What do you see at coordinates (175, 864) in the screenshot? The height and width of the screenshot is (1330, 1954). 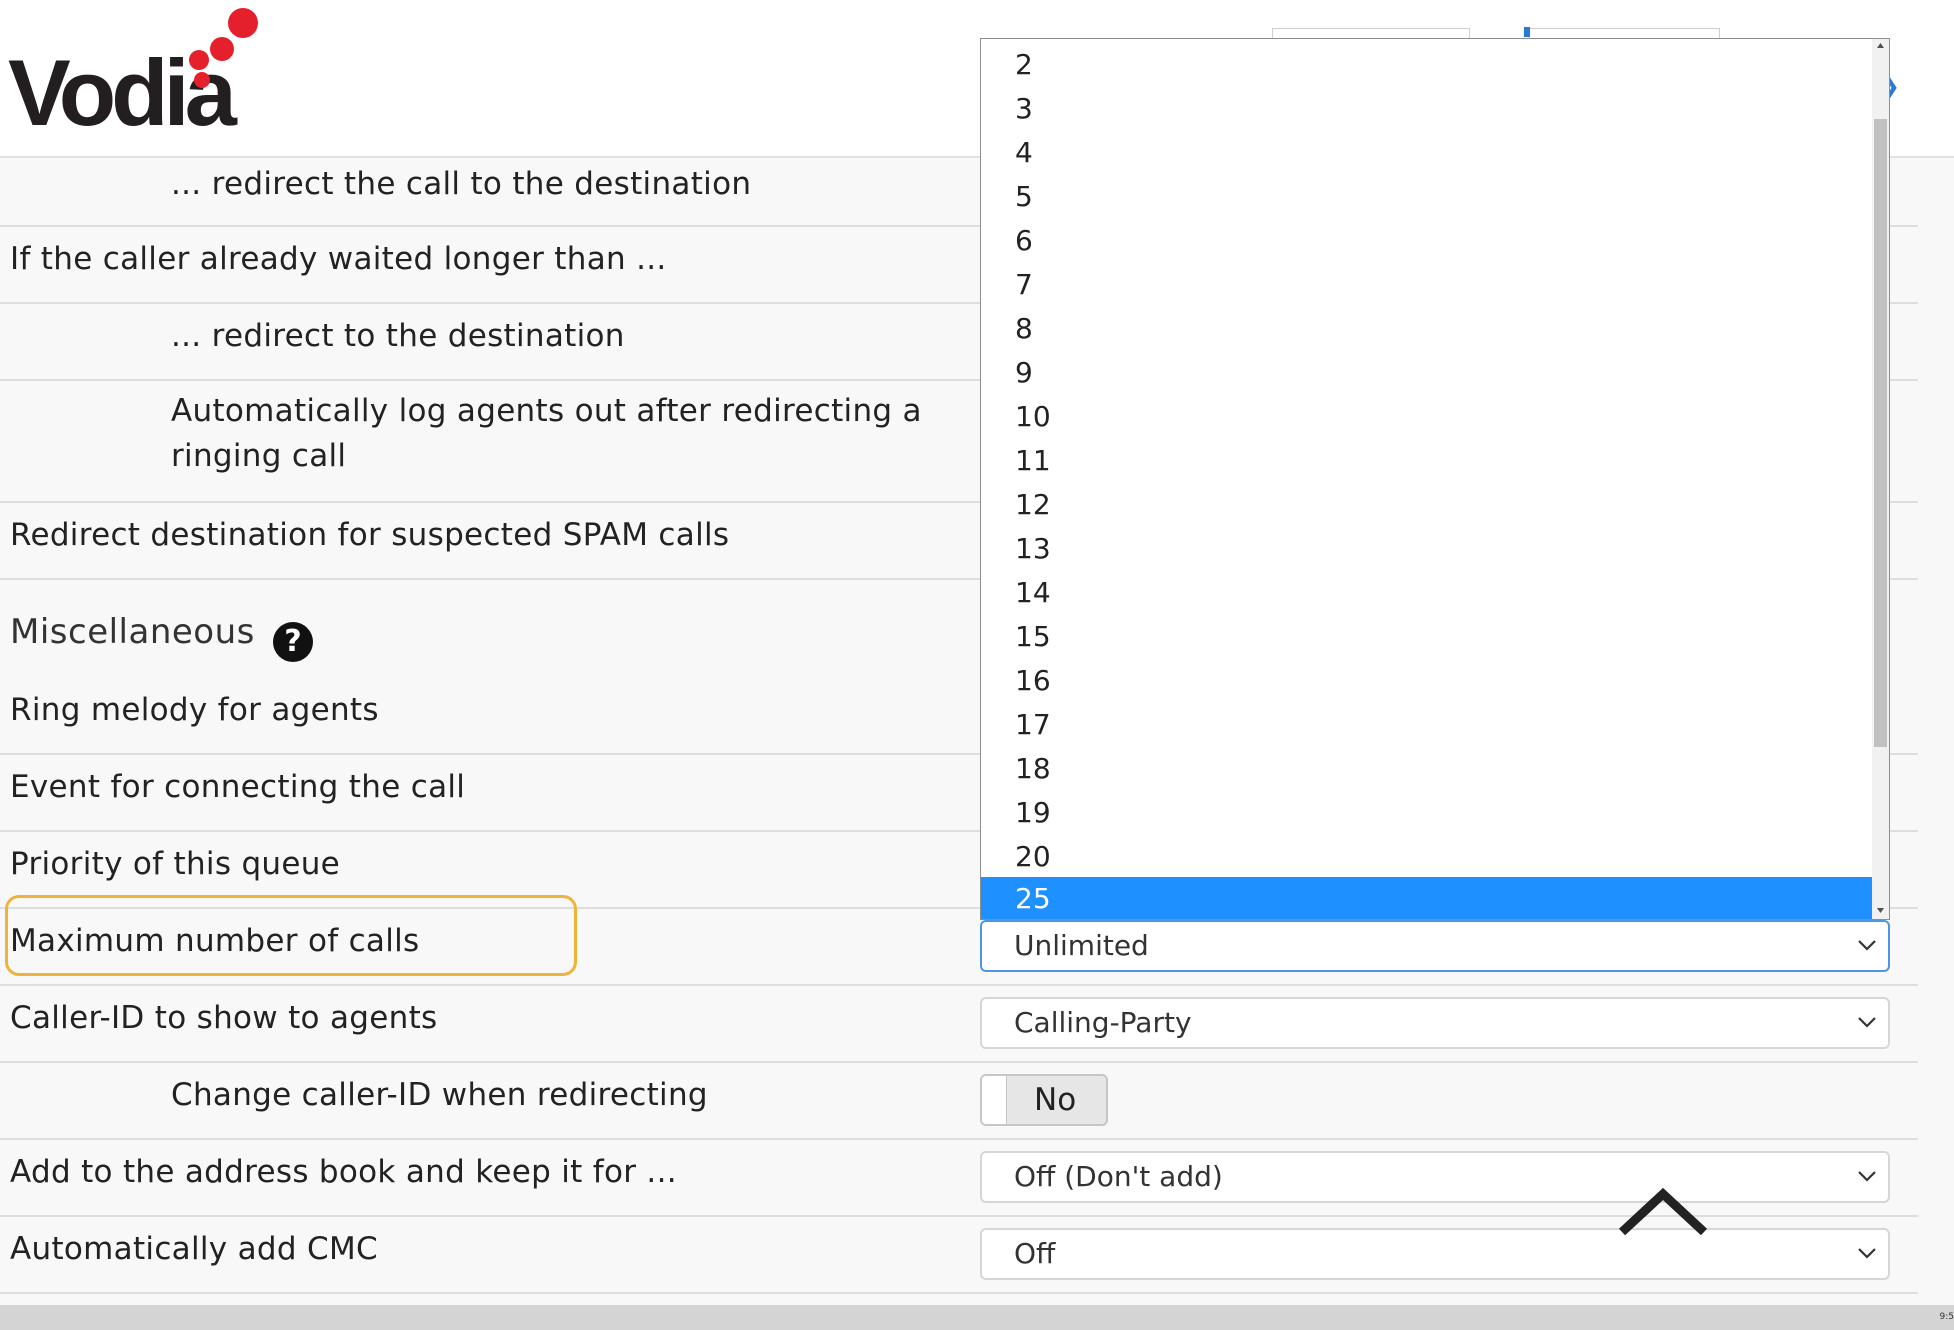 I see `priority-label: Priority of this queue` at bounding box center [175, 864].